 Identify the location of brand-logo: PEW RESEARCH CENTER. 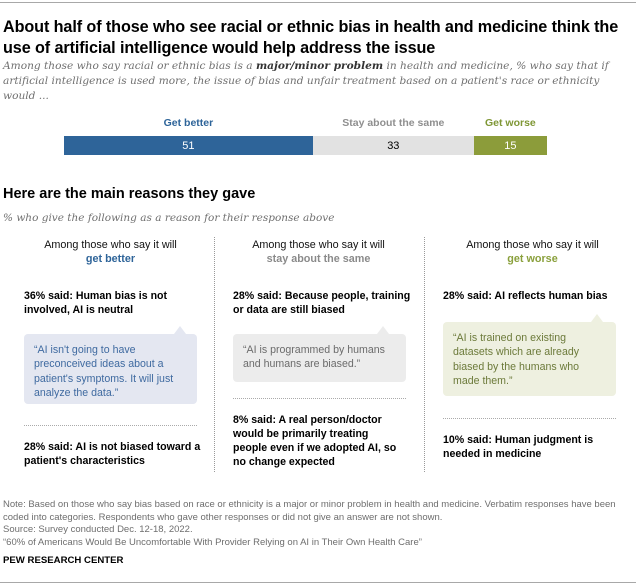
(63, 560).